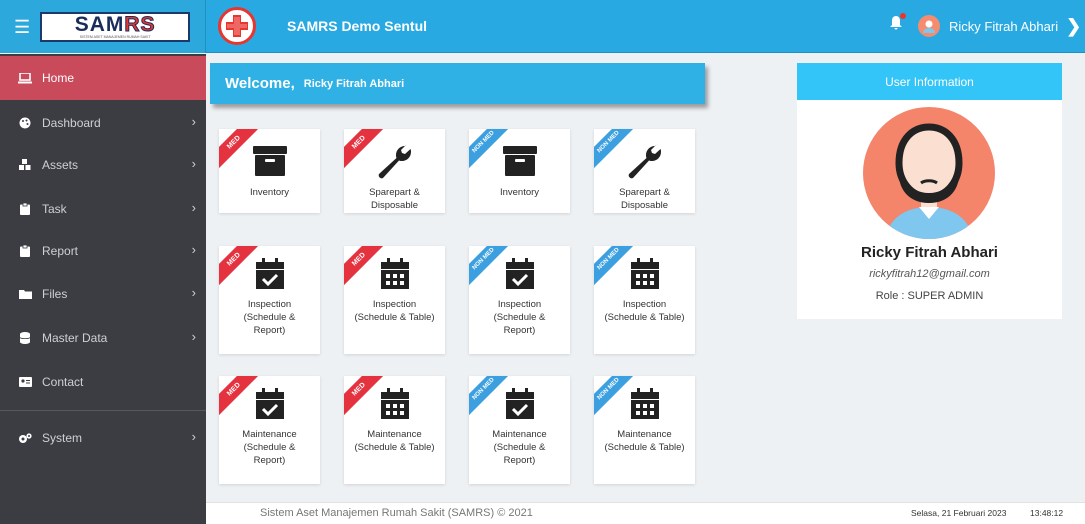 The height and width of the screenshot is (524, 1085). Describe the element at coordinates (103, 78) in the screenshot. I see `sidebar-item-home: Home` at that location.